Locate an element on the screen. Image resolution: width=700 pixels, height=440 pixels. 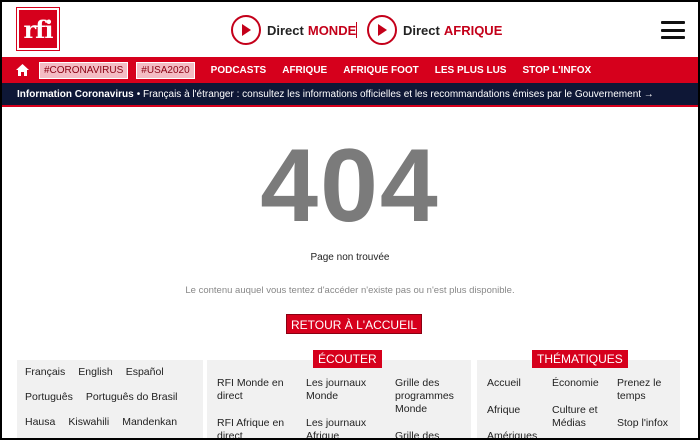
language-link: Mandenkan is located at coordinates (149, 422).